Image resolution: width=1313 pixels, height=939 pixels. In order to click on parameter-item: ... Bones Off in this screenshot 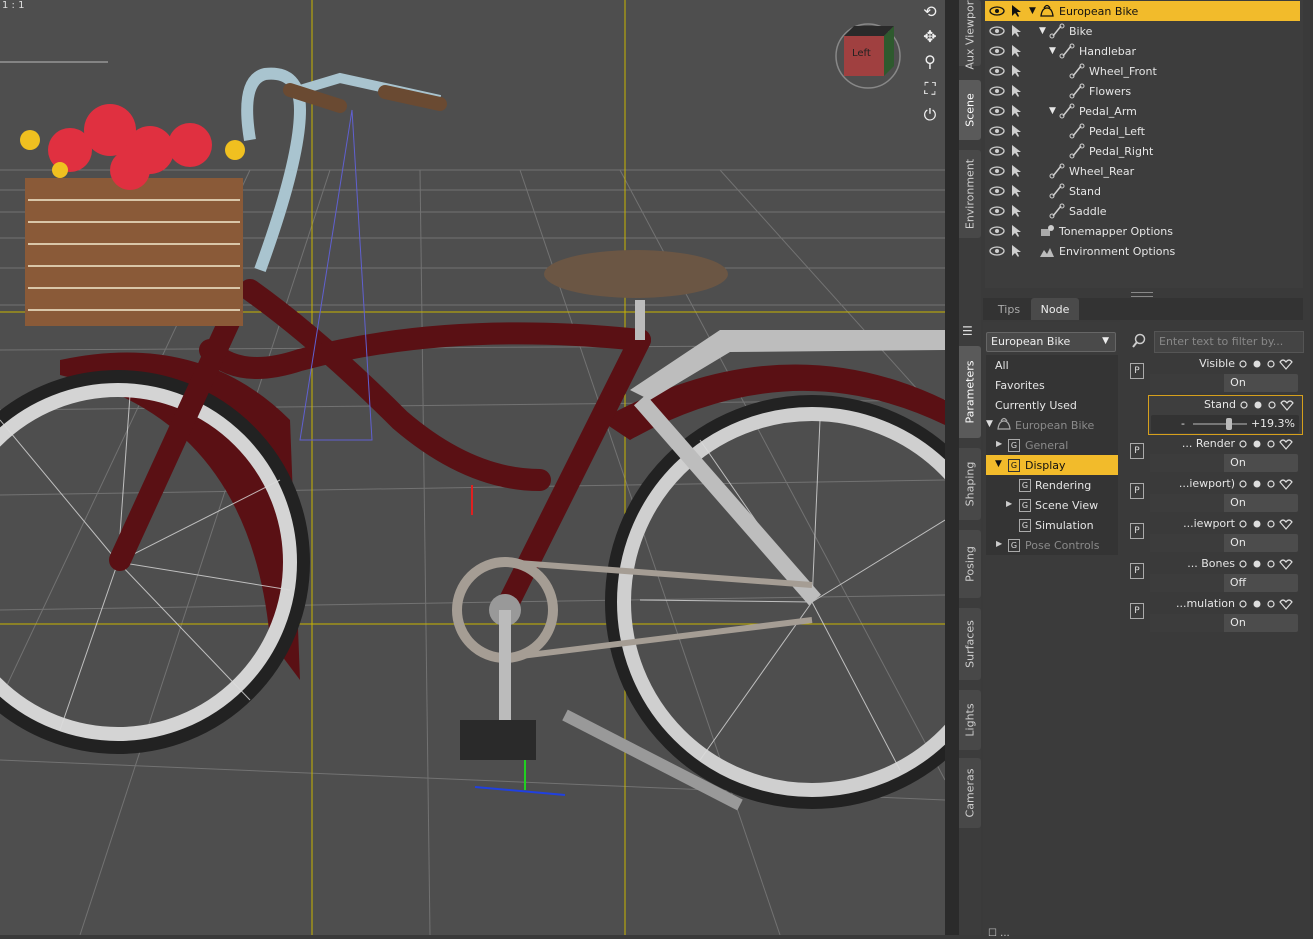, I will do `click(1224, 574)`.